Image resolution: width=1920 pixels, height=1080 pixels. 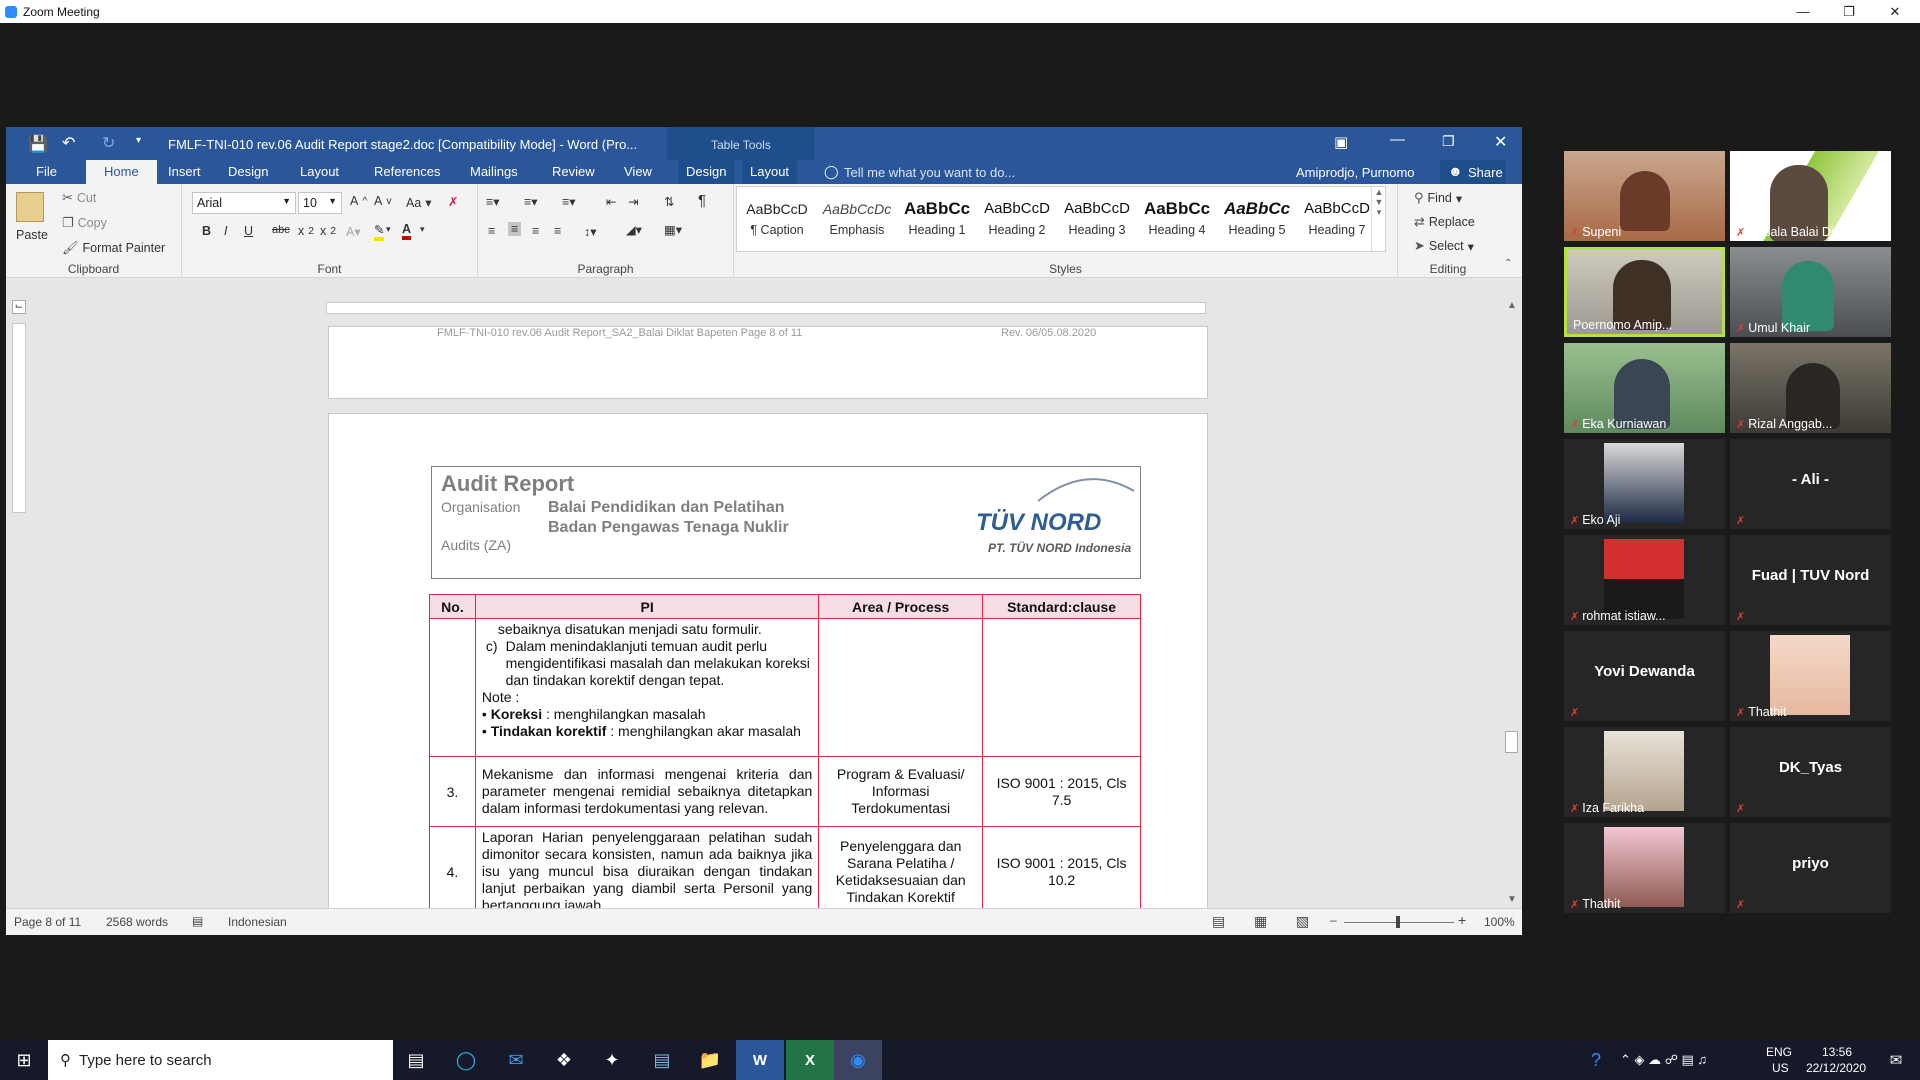 What do you see at coordinates (858, 1060) in the screenshot?
I see `zoom-taskbar-icon: ◉` at bounding box center [858, 1060].